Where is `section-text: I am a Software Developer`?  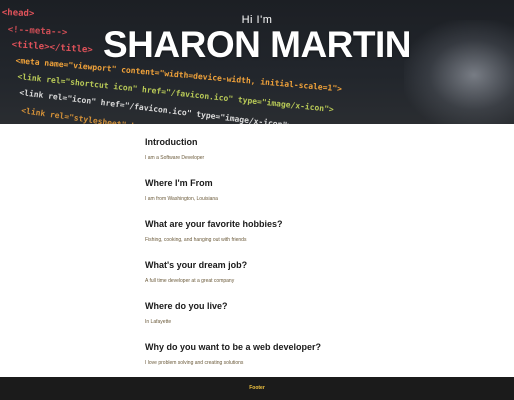
section-text: I am a Software Developer is located at coordinates (175, 158).